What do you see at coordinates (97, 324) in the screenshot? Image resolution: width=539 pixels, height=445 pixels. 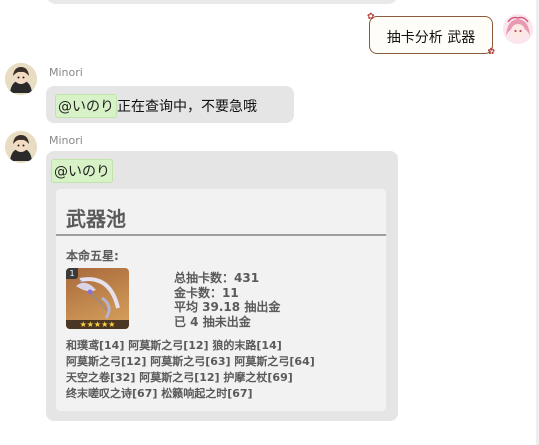 I see `rarity-stars: ★★★★★` at bounding box center [97, 324].